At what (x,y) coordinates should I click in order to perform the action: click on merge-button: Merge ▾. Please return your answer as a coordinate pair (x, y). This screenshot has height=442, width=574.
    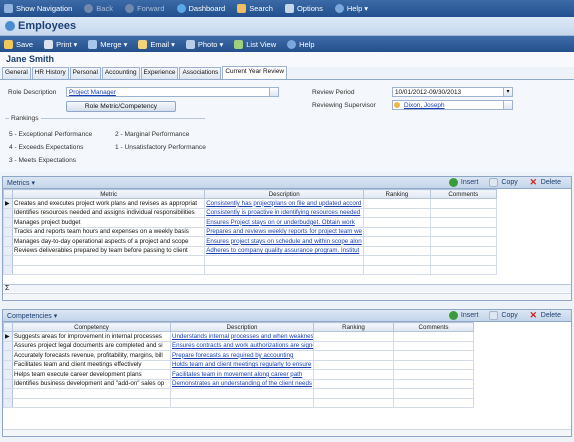
    Looking at the image, I should click on (105, 44).